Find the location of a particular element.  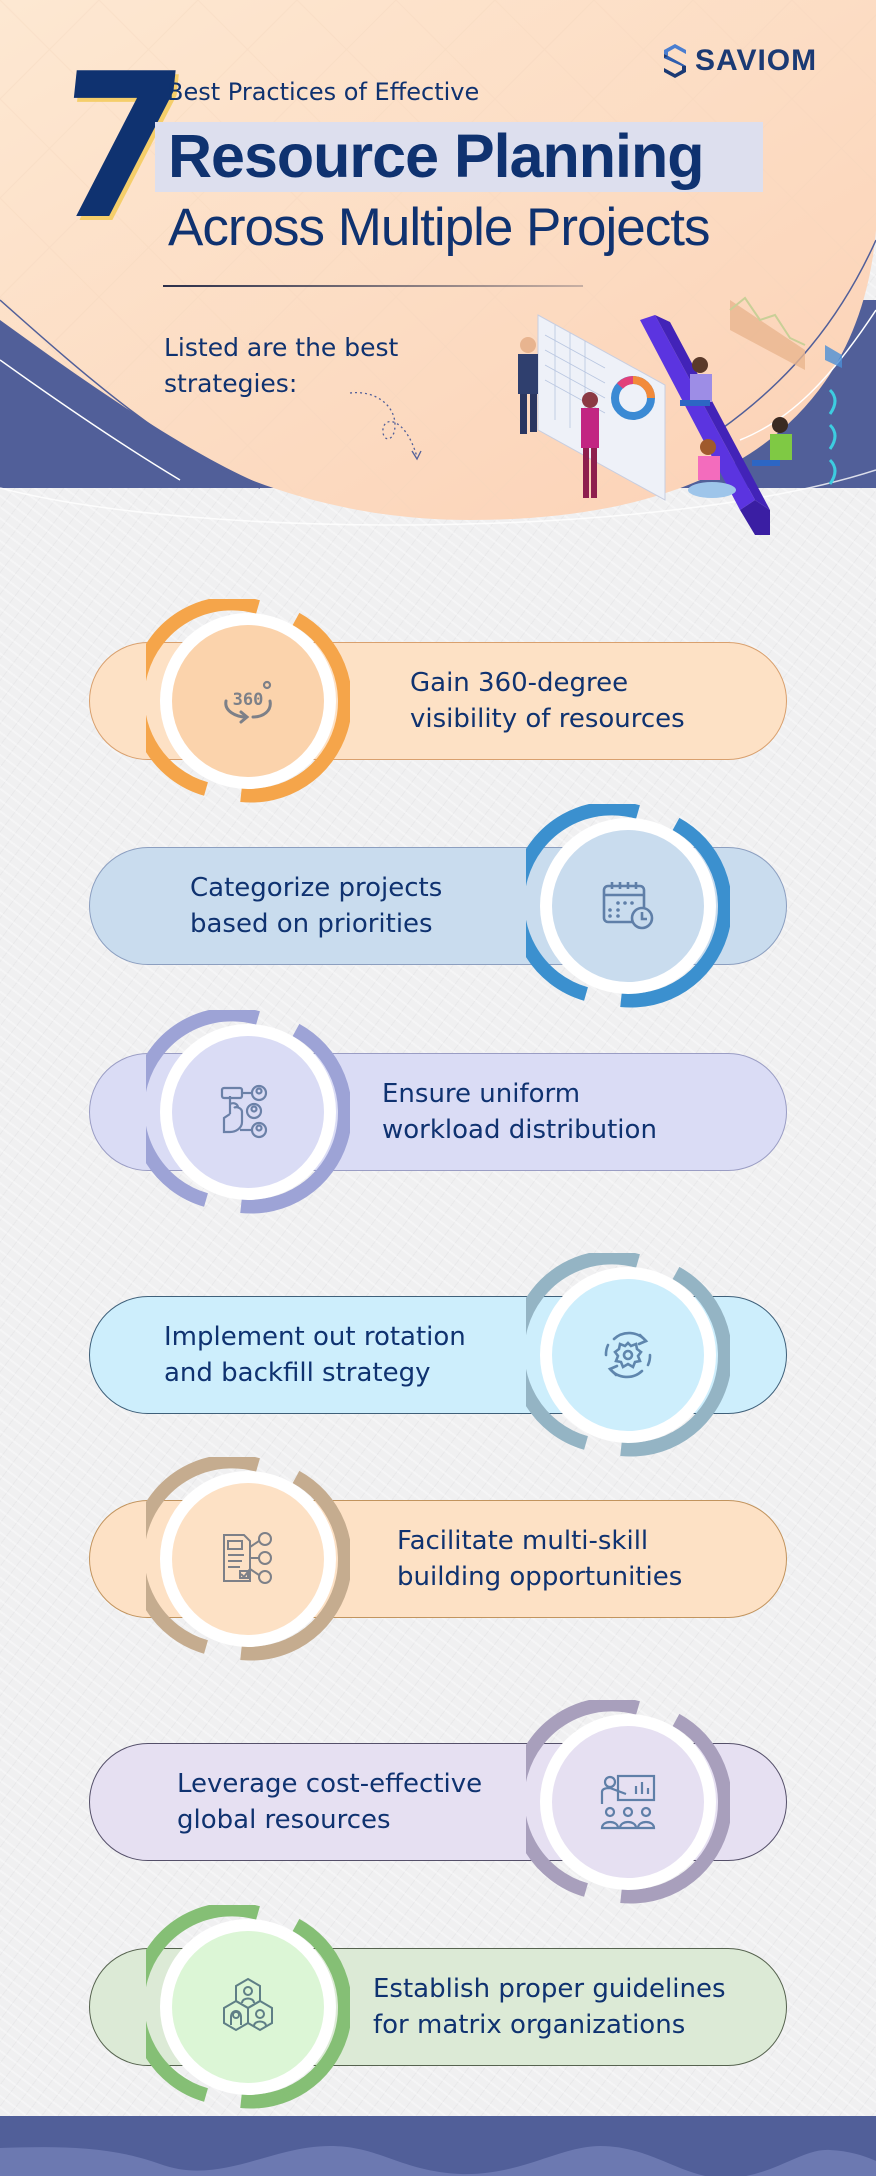

workload-distribution-icon is located at coordinates (248, 1112).